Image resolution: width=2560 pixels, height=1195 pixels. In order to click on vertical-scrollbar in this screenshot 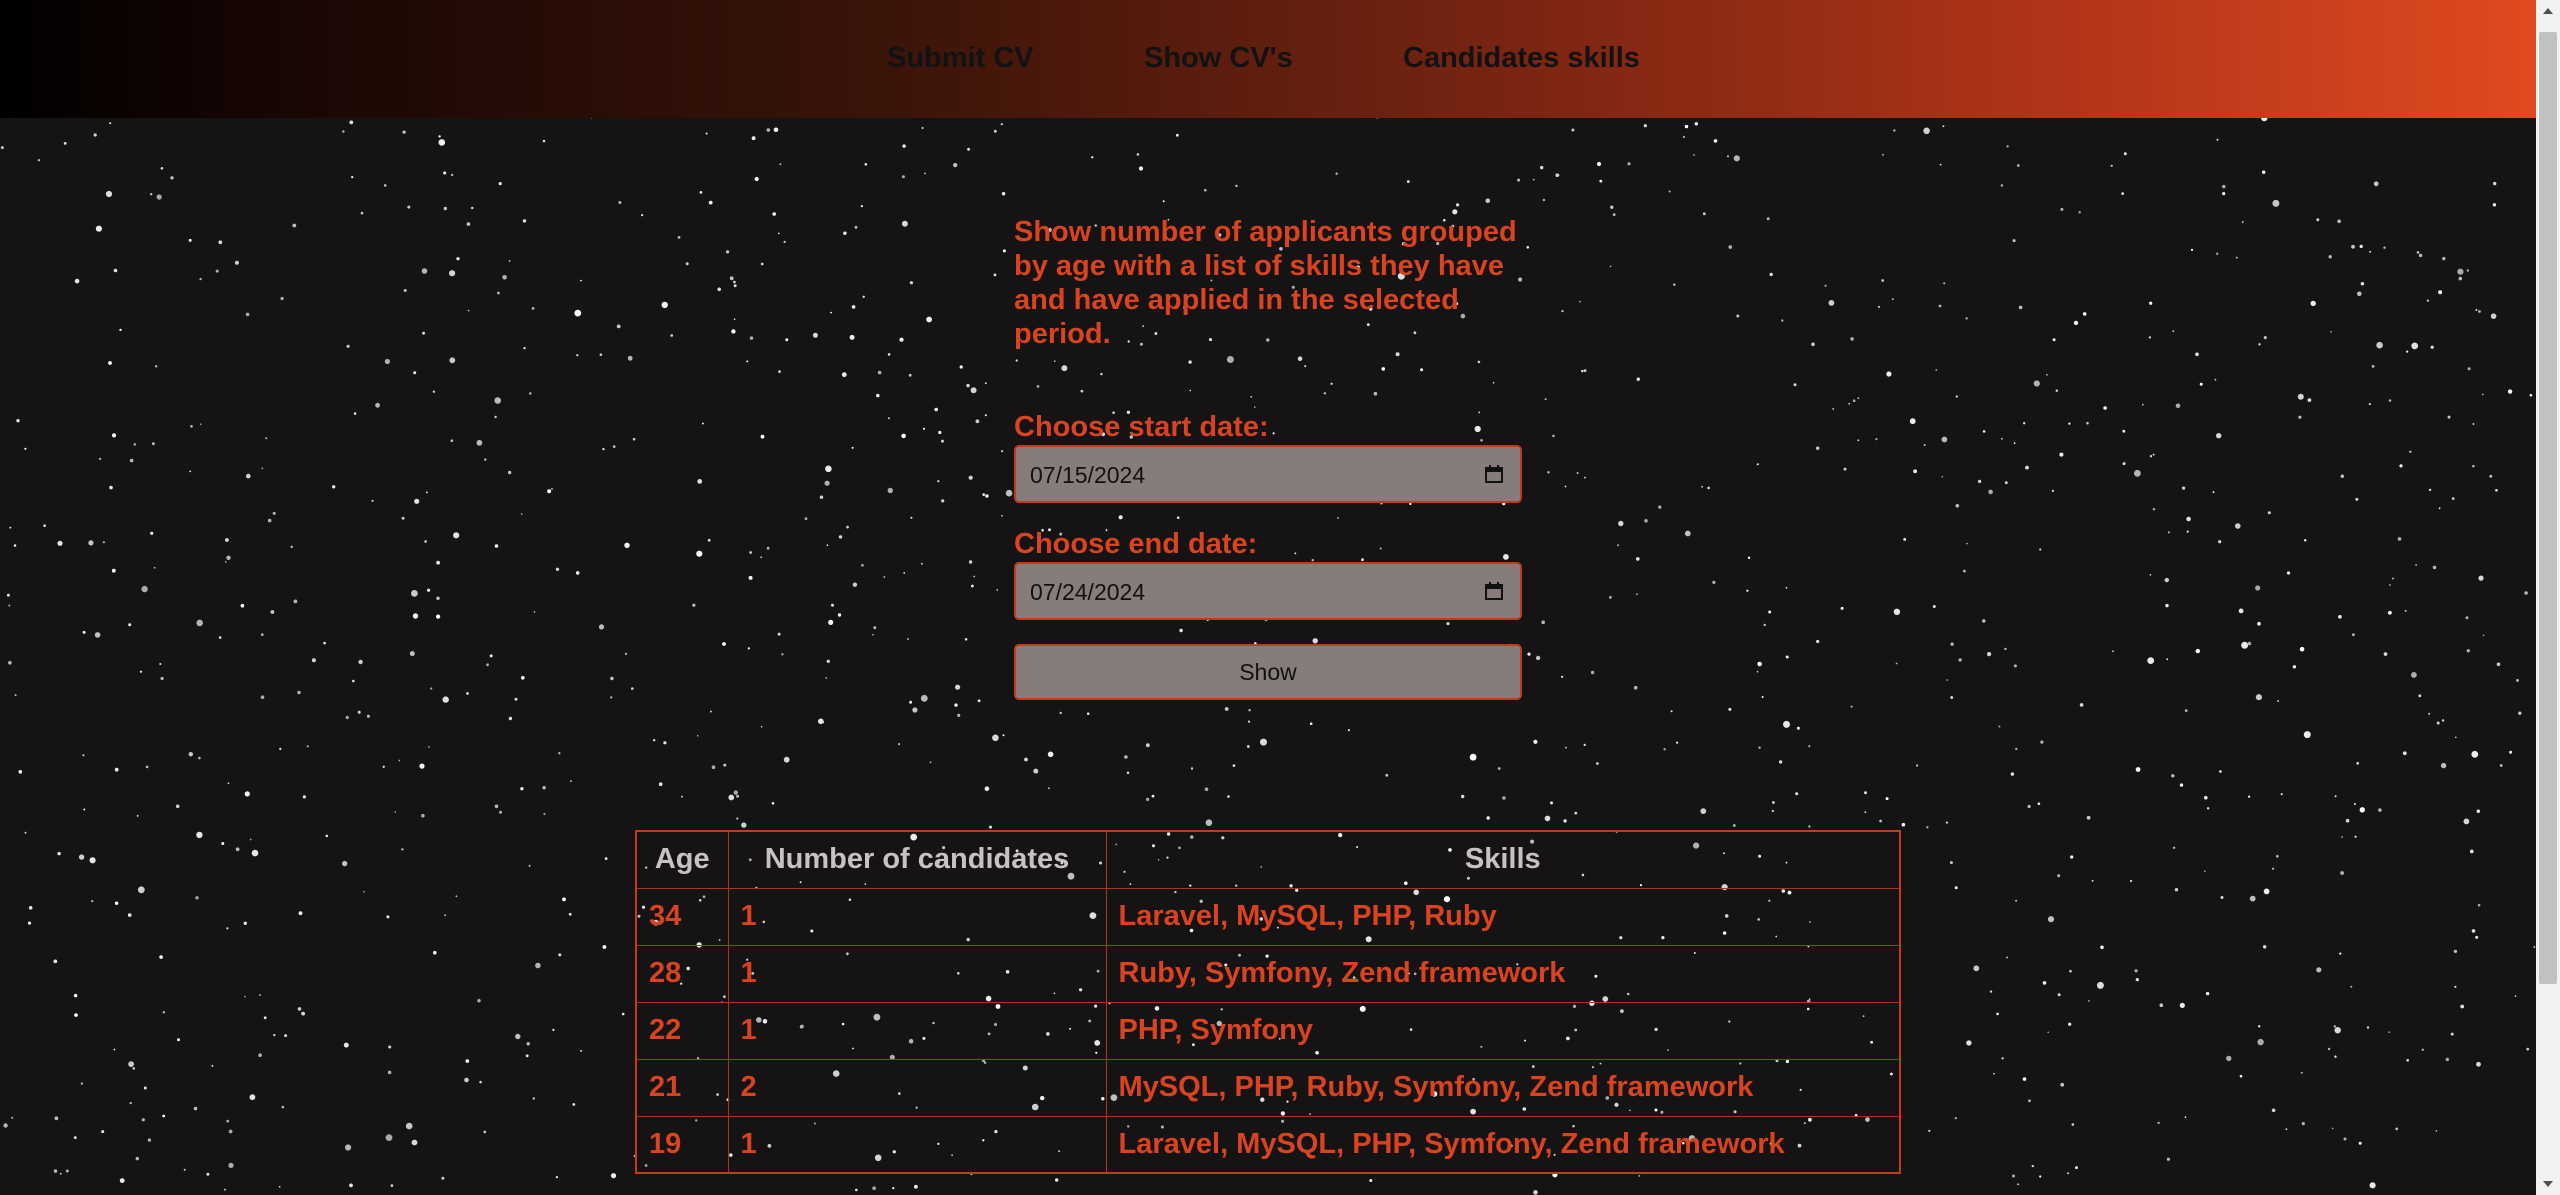, I will do `click(2548, 597)`.